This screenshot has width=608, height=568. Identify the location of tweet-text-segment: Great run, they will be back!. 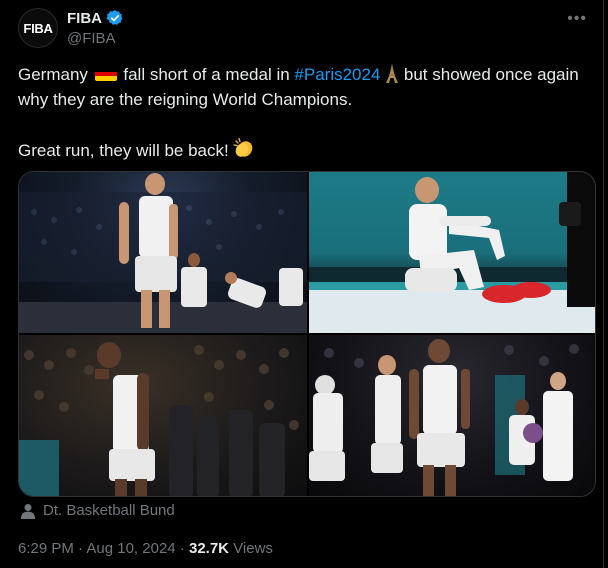
(126, 150).